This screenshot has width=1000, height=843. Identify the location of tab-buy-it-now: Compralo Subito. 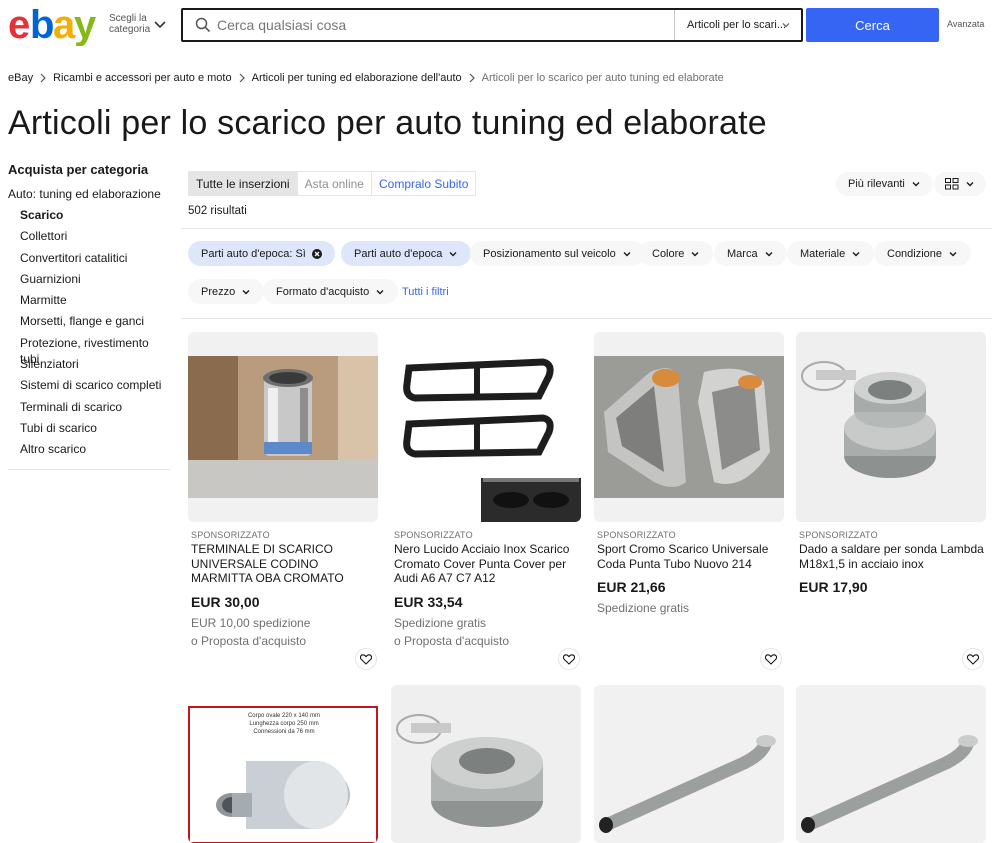
(423, 183).